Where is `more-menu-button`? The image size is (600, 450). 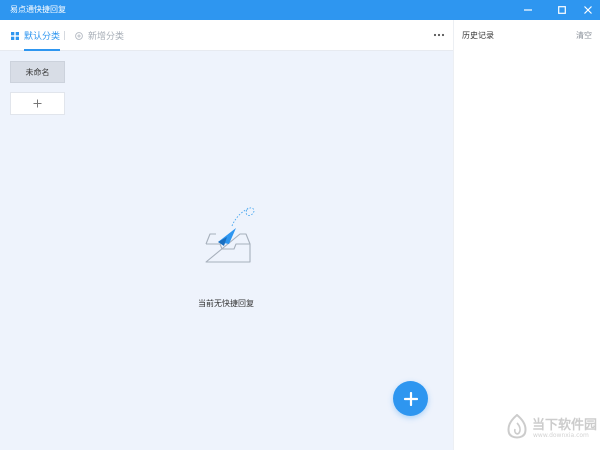
more-menu-button is located at coordinates (439, 35).